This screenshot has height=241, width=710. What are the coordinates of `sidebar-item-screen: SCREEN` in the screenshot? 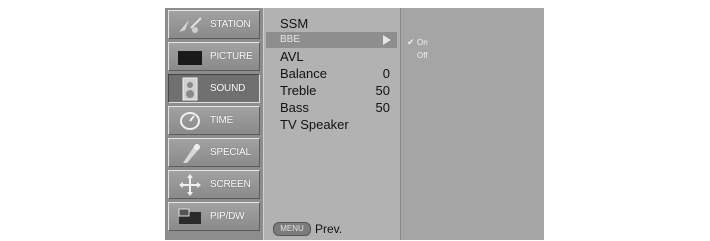 It's located at (214, 184).